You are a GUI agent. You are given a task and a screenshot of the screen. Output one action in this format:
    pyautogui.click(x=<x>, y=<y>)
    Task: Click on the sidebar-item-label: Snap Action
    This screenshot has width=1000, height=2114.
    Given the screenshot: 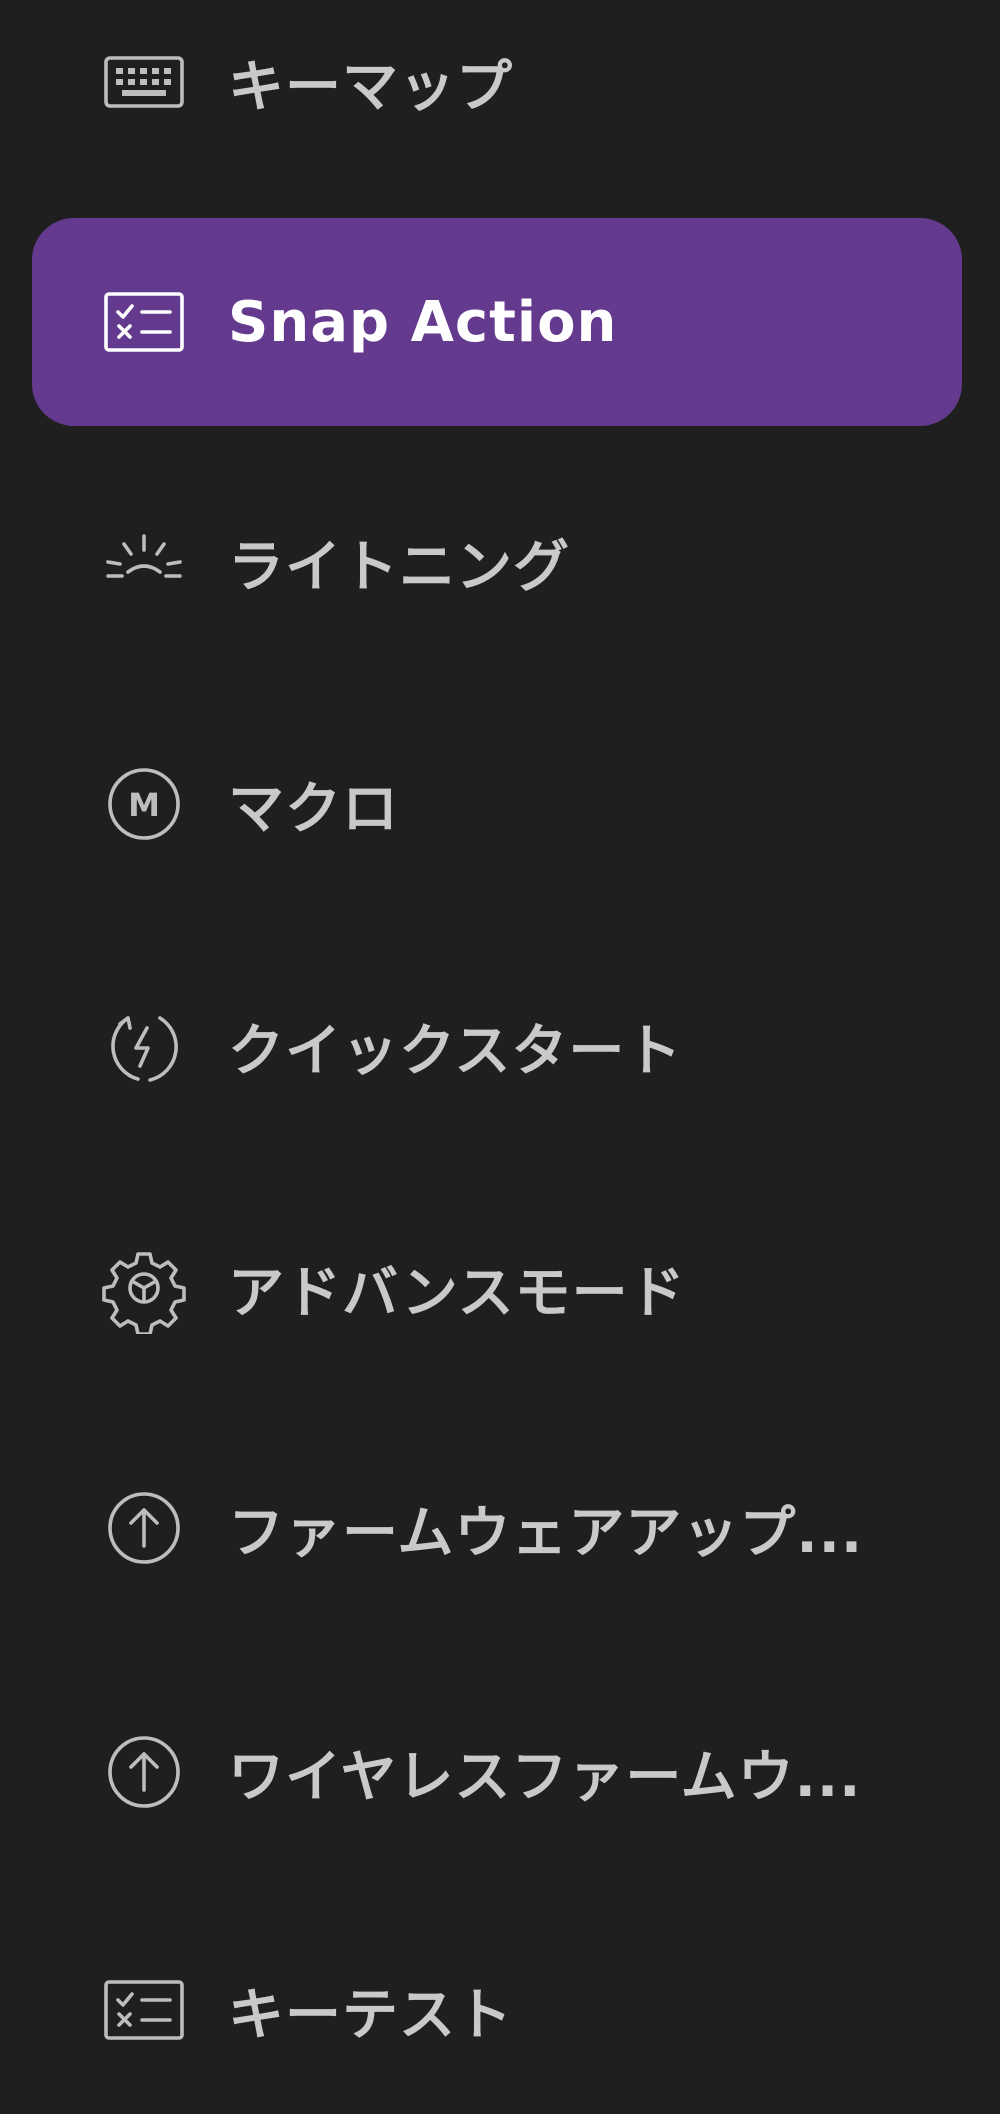 What is the action you would take?
    pyautogui.click(x=423, y=322)
    